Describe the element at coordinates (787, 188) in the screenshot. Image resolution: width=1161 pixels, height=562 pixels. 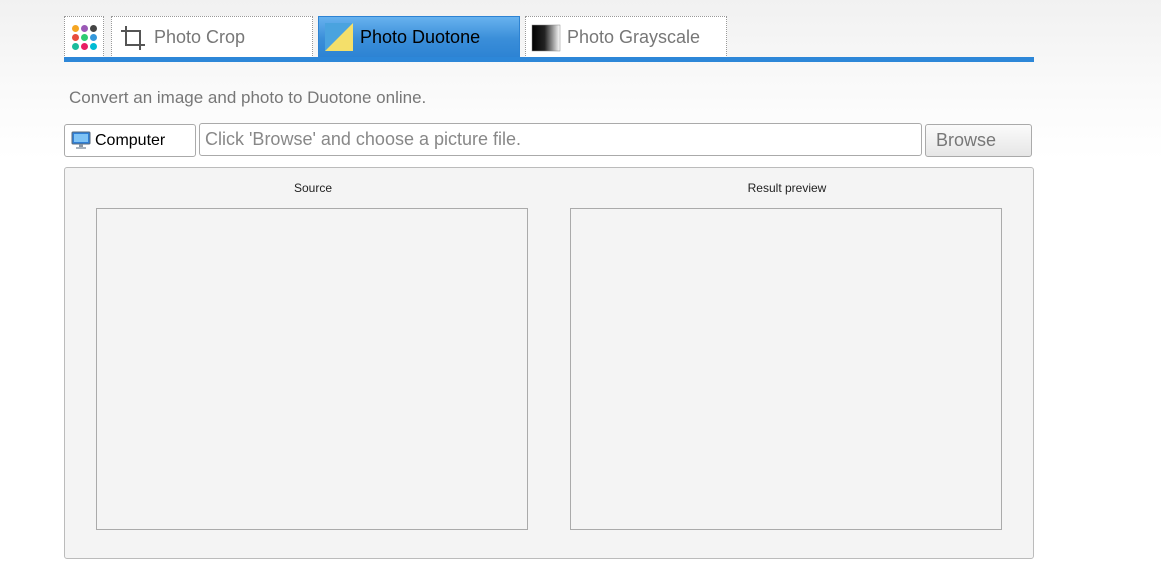
I see `result-pane-title: Result preview` at that location.